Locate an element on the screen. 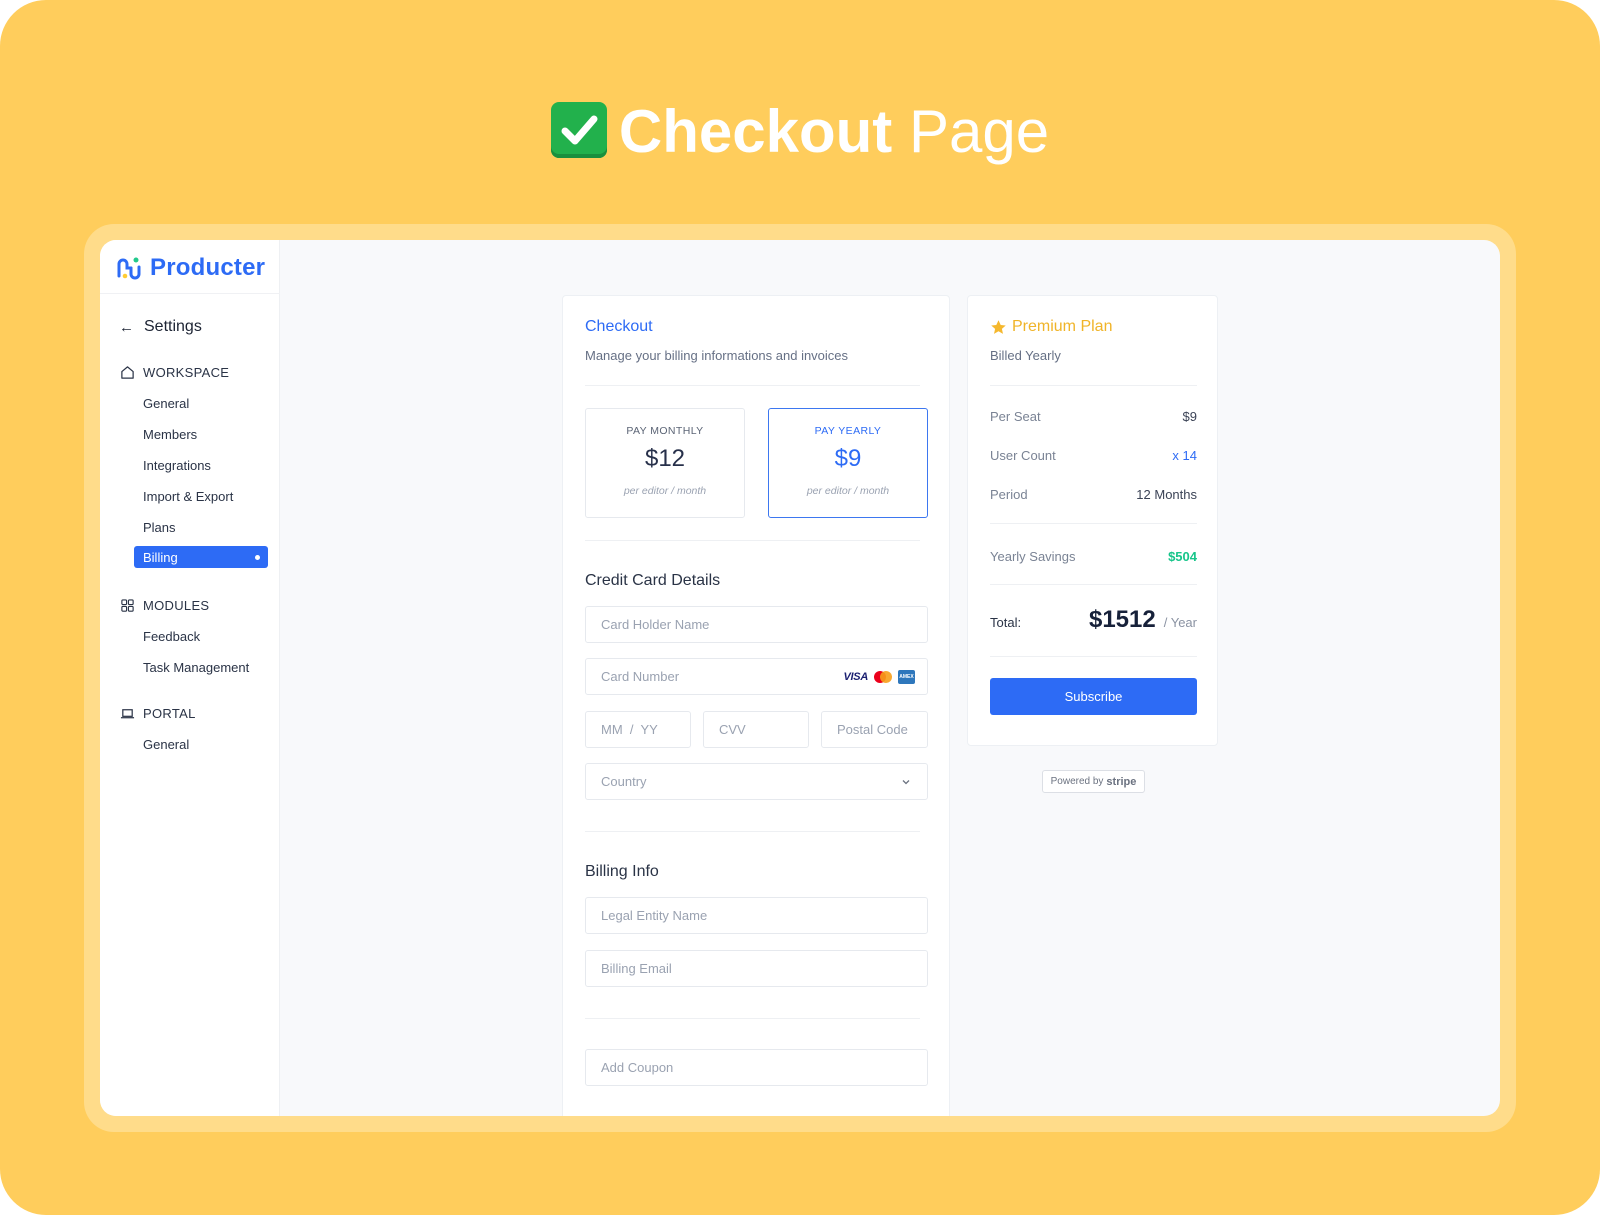  yearly-savings-row: Yearly Savings $504 is located at coordinates (1093, 556).